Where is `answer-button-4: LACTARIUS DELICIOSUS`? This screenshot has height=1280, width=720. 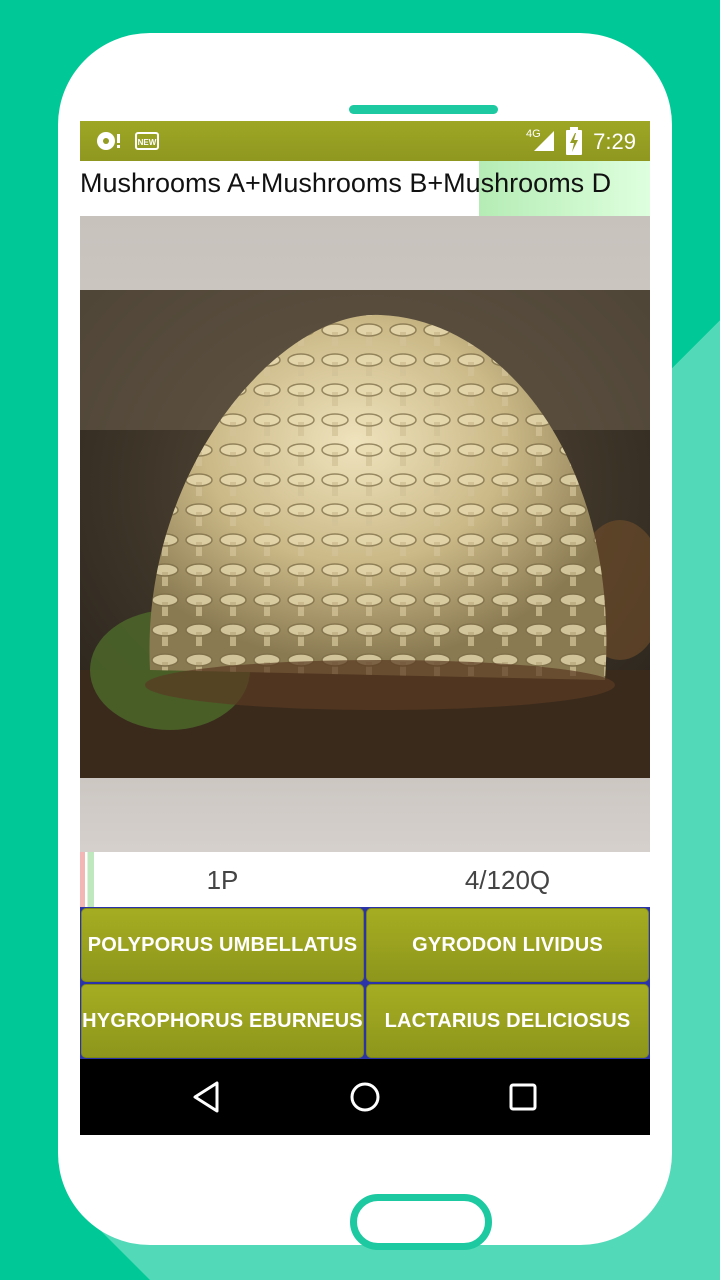
answer-button-4: LACTARIUS DELICIOSUS is located at coordinates (507, 1021).